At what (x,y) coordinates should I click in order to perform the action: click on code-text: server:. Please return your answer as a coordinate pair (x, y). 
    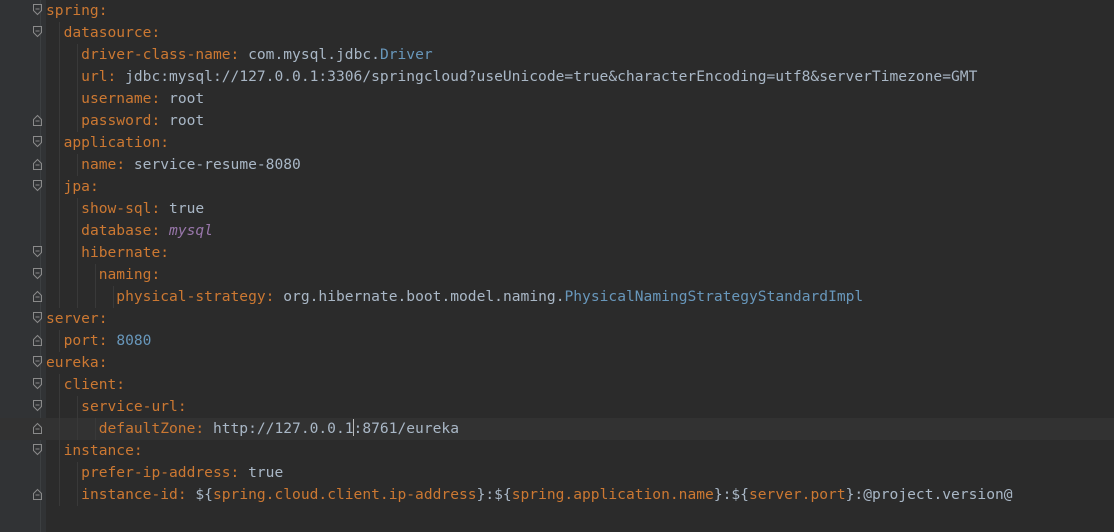
    Looking at the image, I should click on (77, 319).